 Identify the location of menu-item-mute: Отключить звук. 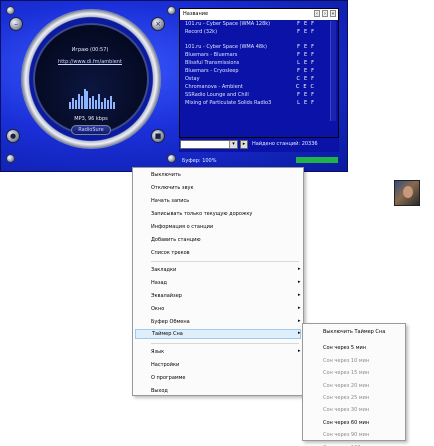
(172, 188).